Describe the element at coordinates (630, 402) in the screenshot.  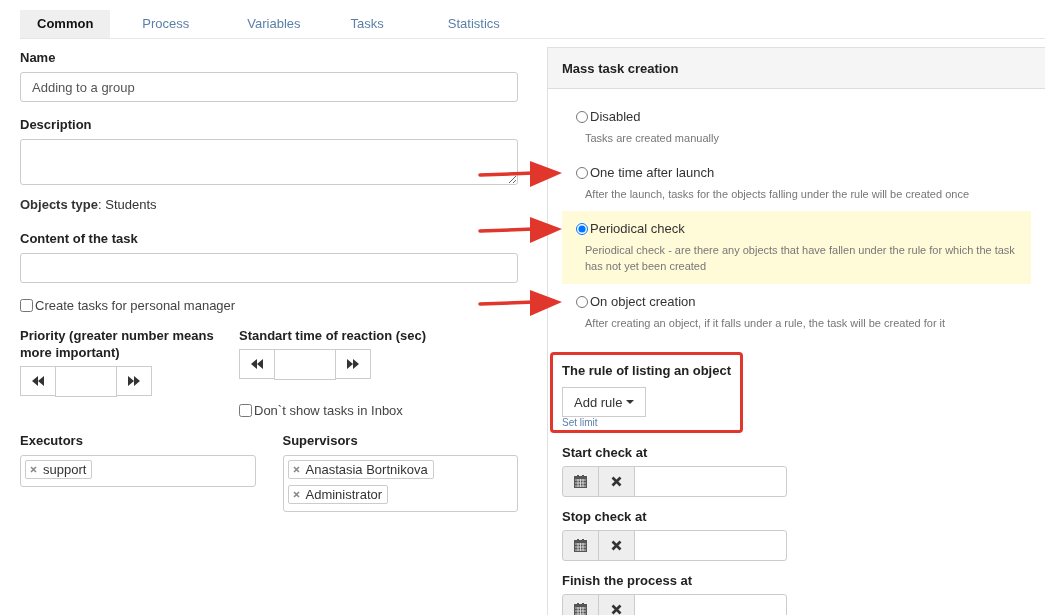
I see `caret-icon` at that location.